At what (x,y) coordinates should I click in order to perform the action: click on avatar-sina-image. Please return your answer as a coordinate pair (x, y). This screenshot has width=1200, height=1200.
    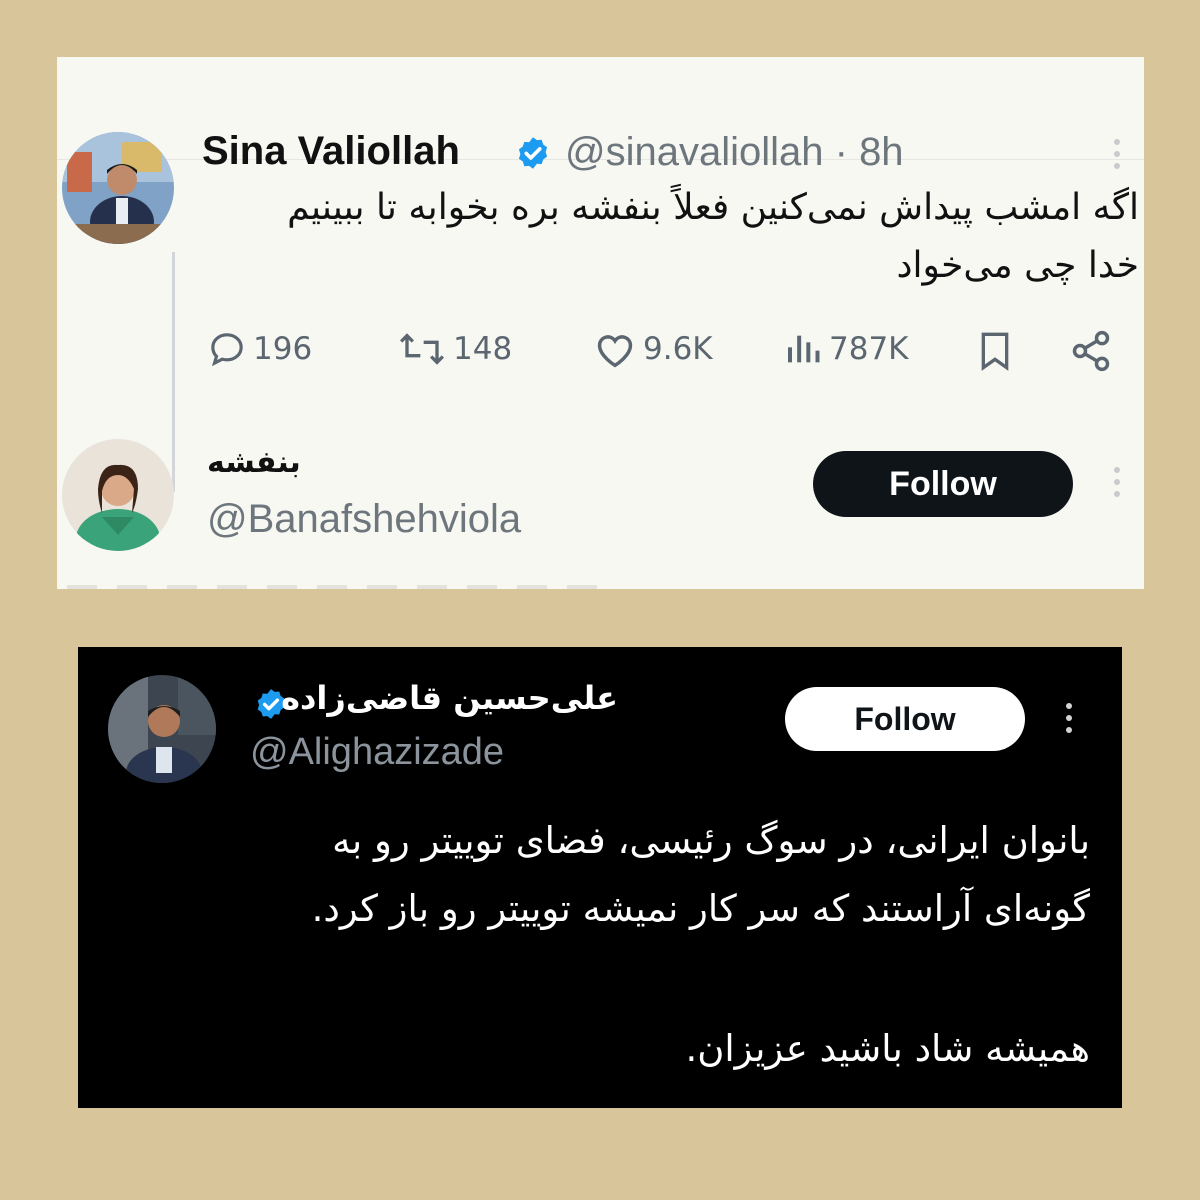
    Looking at the image, I should click on (118, 188).